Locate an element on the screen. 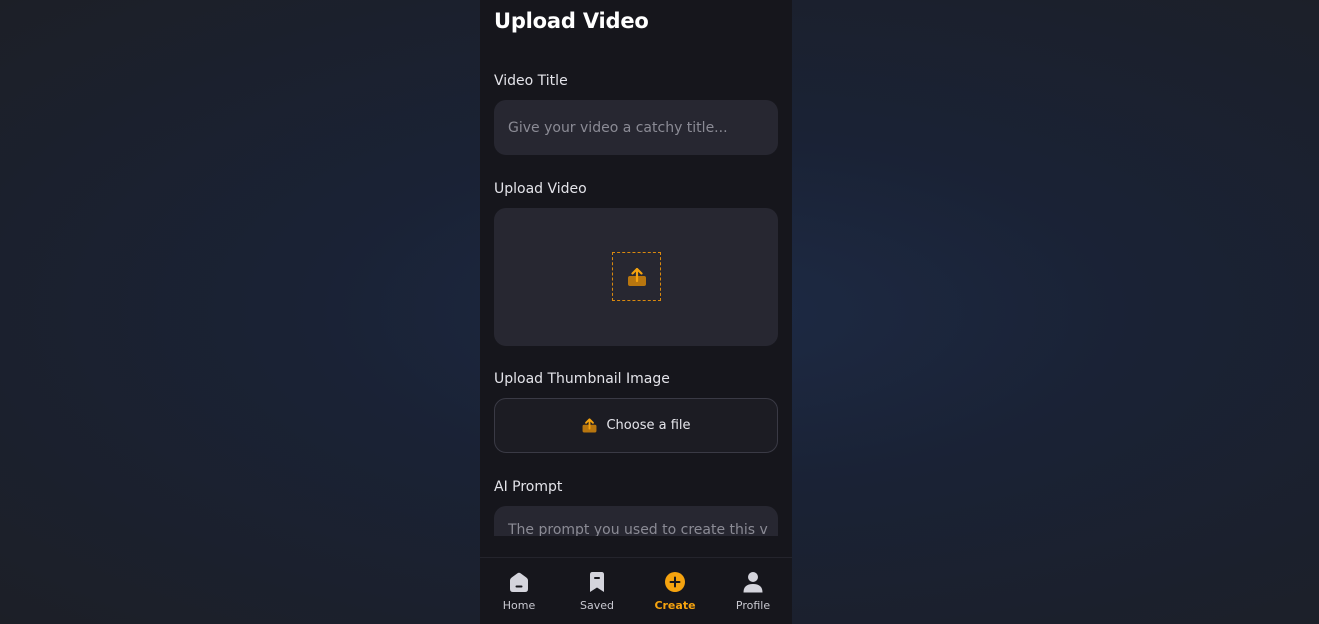 Image resolution: width=1319 pixels, height=624 pixels. tab-create: Create is located at coordinates (675, 591).